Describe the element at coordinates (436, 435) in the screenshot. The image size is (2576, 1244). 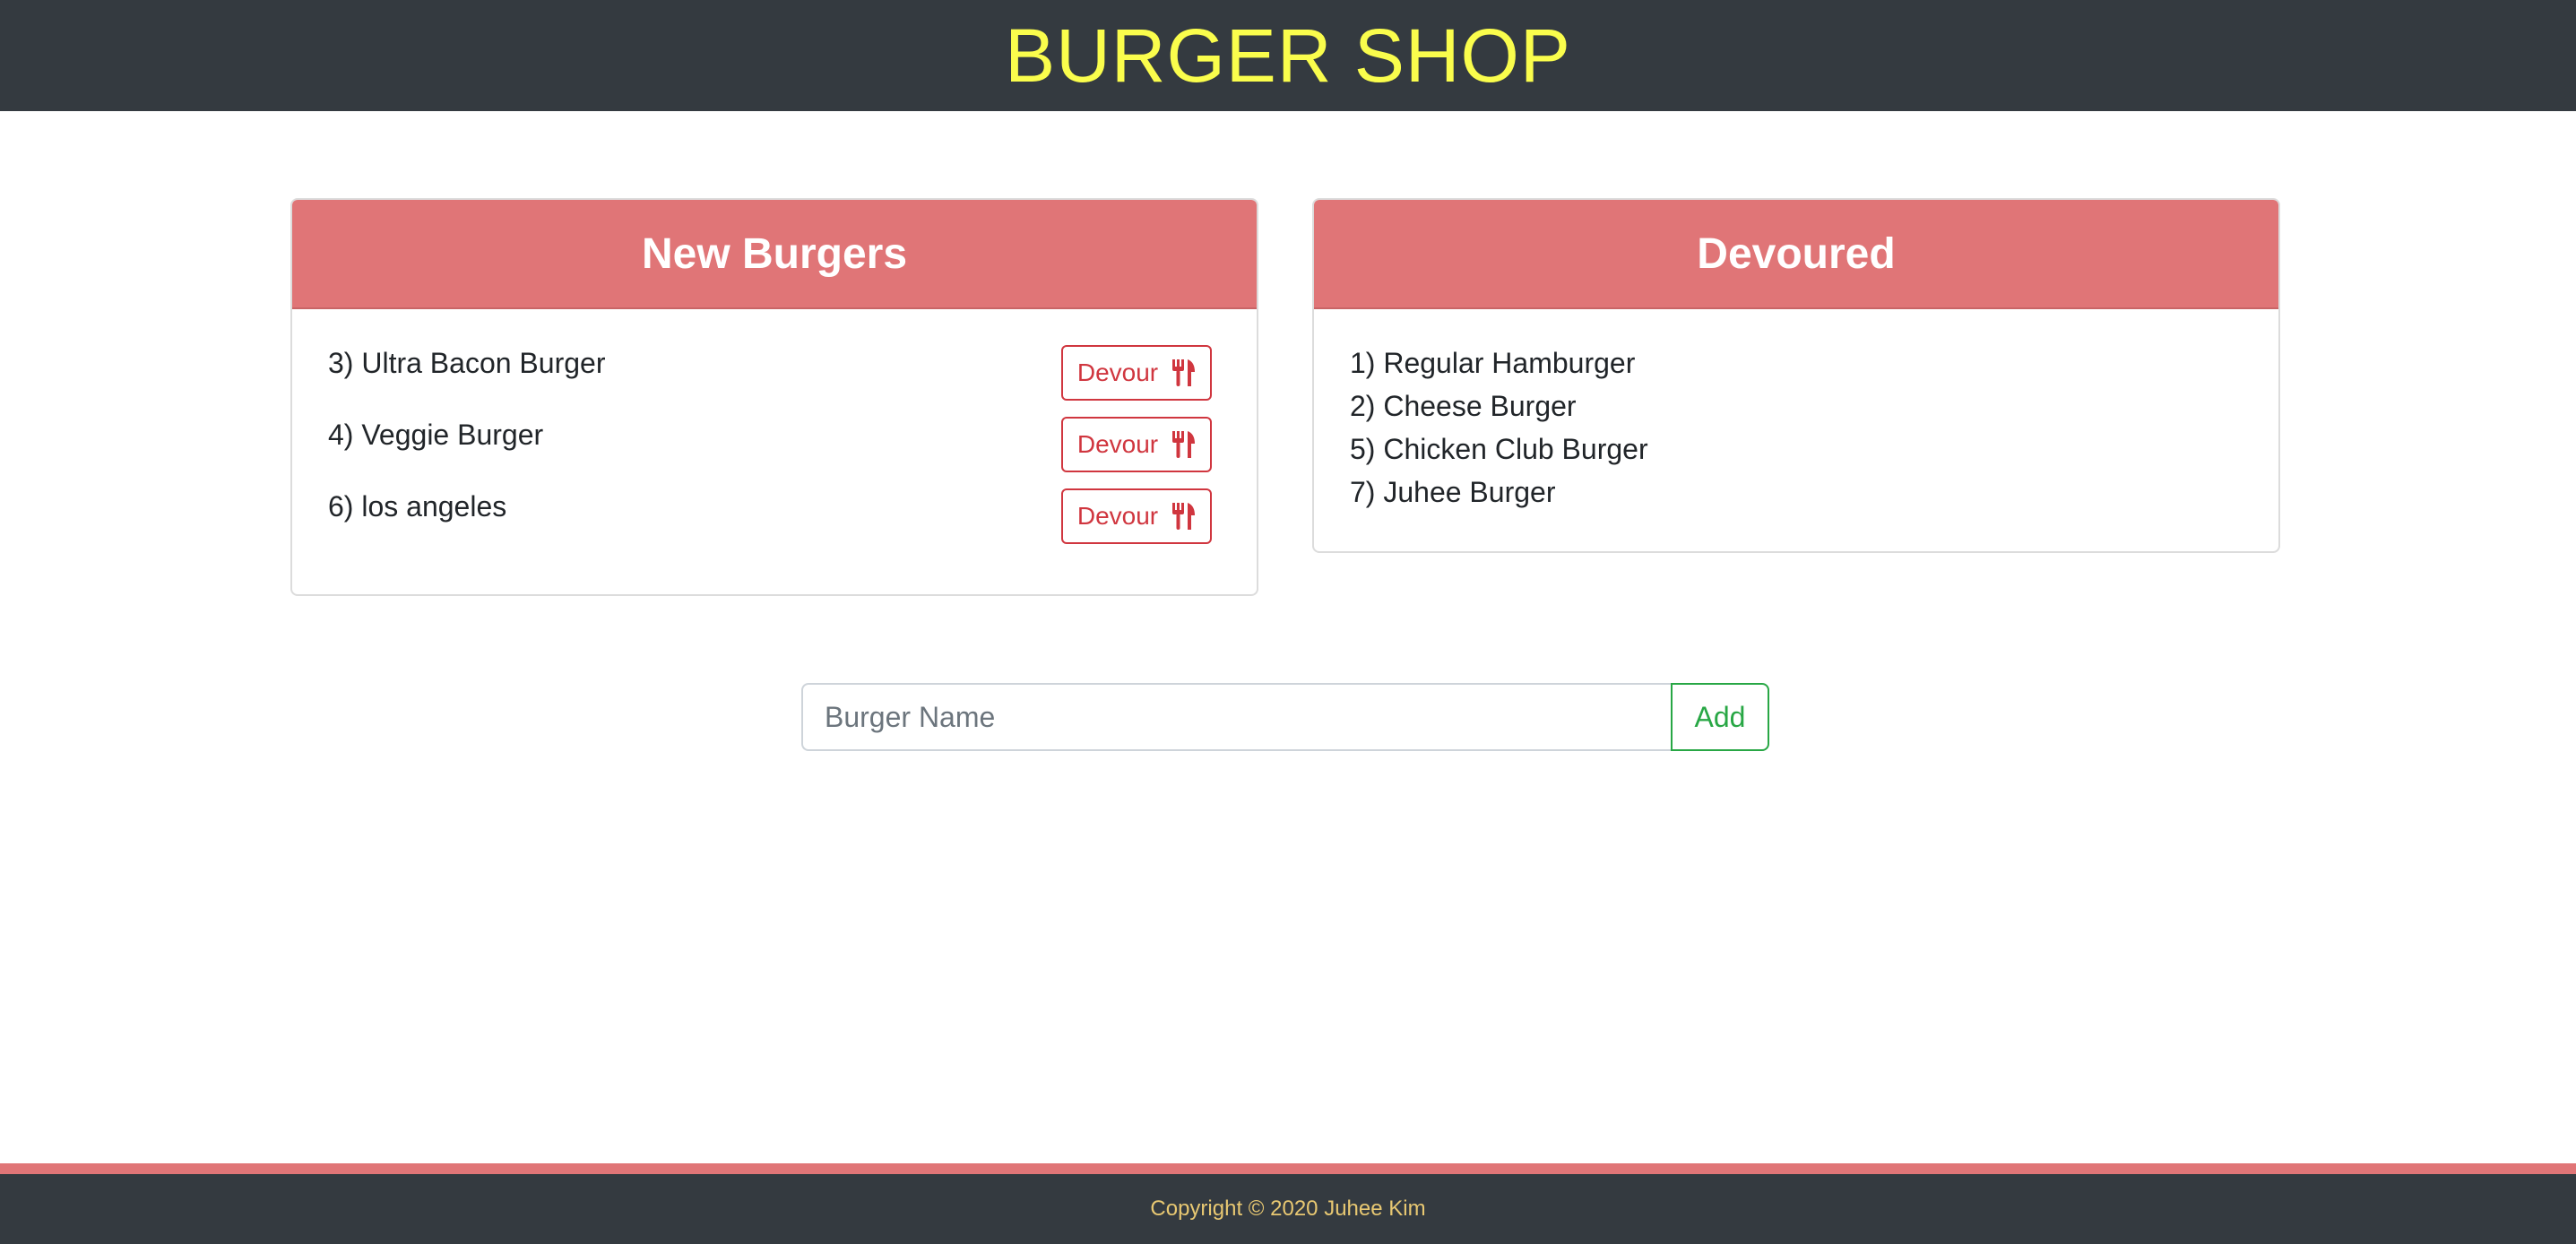
I see `burger-label: 4) Veggie Burger` at that location.